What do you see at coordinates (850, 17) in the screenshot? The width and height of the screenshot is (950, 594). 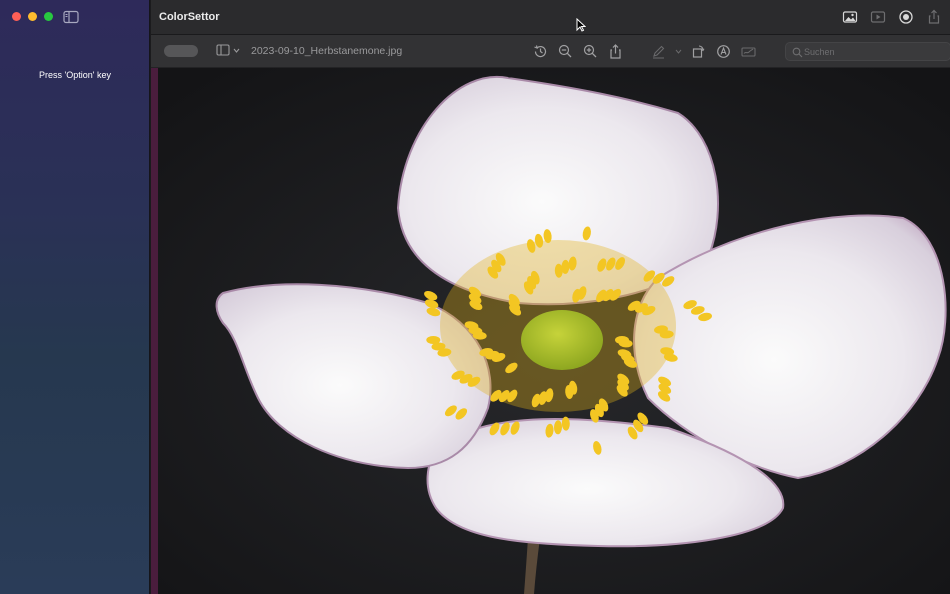 I see `photo-icon` at bounding box center [850, 17].